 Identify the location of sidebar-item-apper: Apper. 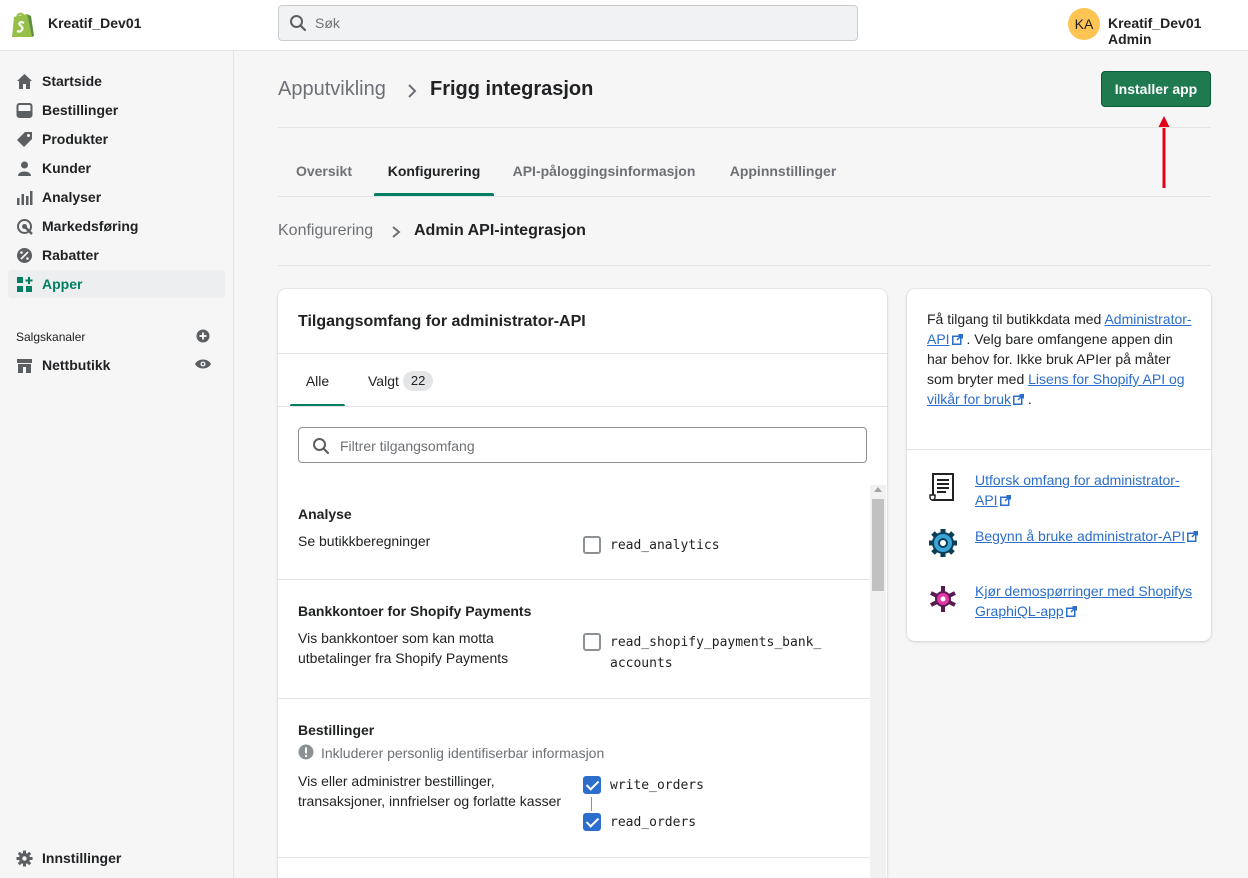
(116, 284).